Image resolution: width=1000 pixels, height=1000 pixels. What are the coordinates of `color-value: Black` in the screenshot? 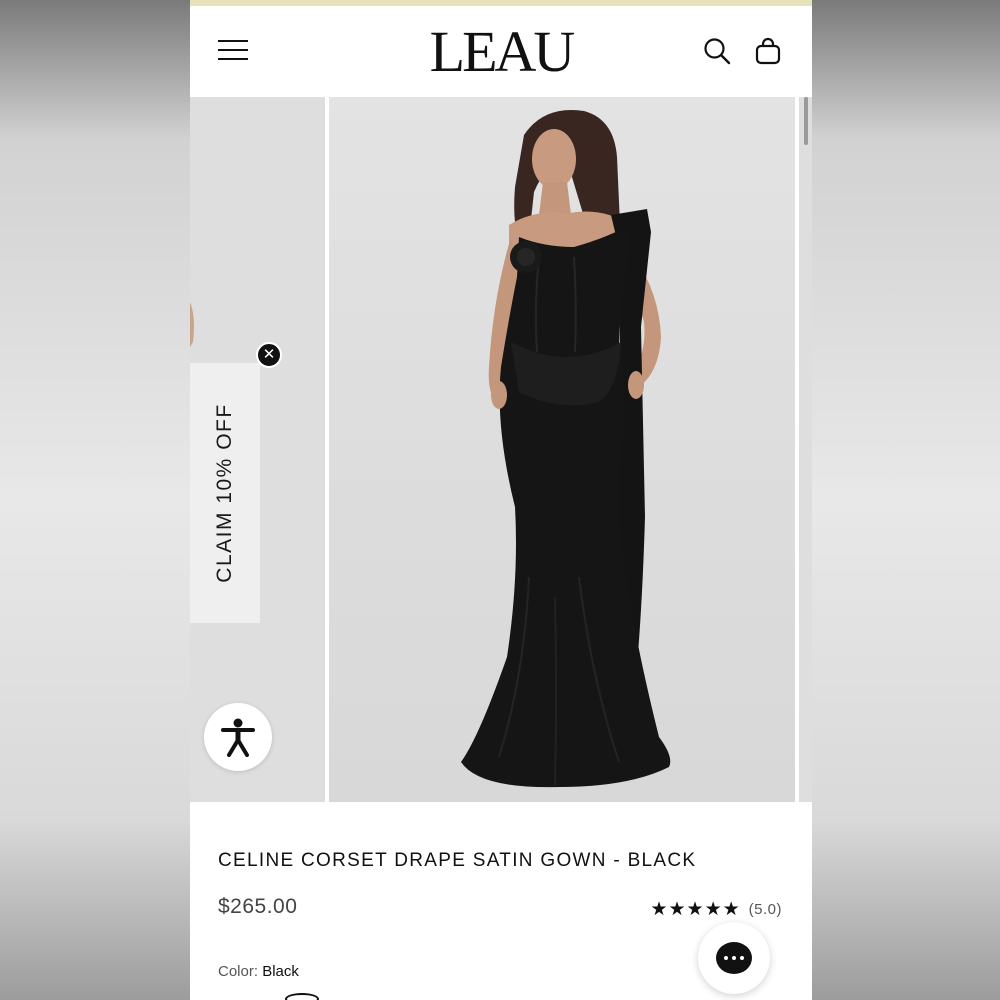 It's located at (280, 971).